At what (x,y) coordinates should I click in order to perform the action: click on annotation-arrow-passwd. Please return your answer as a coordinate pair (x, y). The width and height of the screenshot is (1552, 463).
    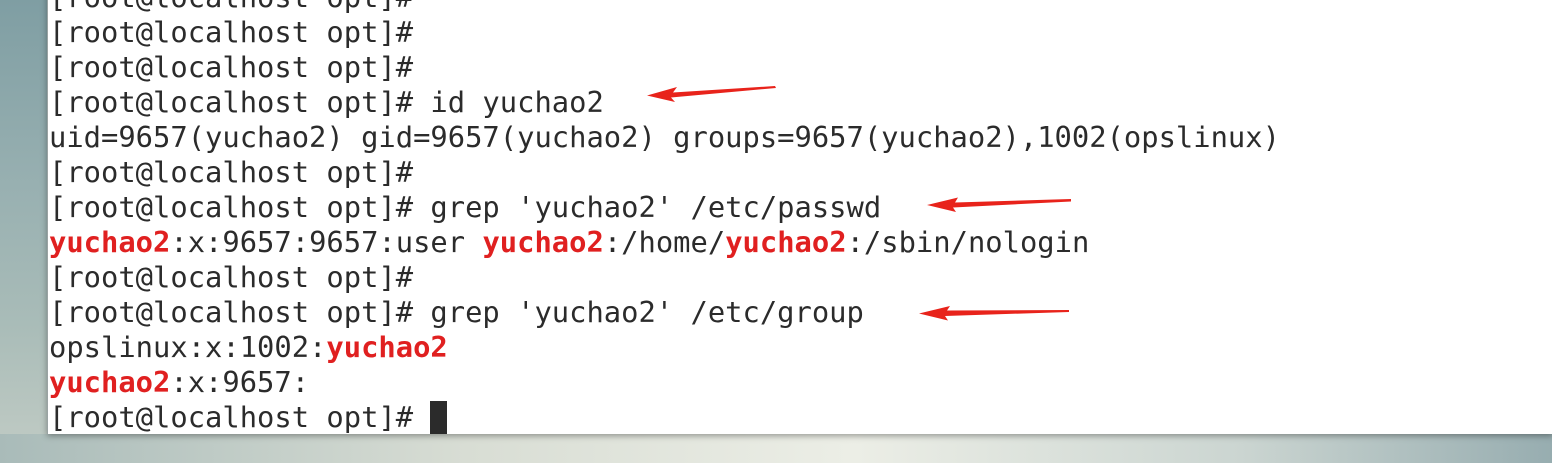
    Looking at the image, I should click on (999, 204).